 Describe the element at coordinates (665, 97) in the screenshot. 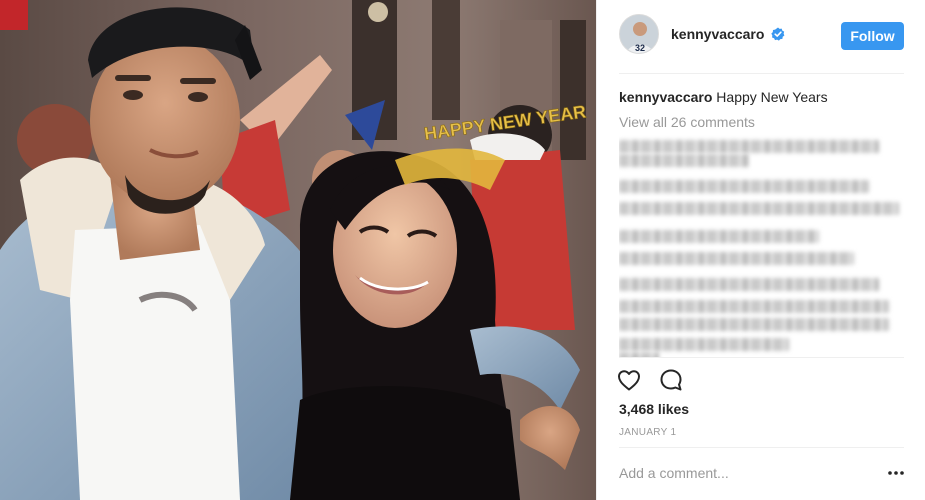

I see `caption-username: kennyvaccaro` at that location.